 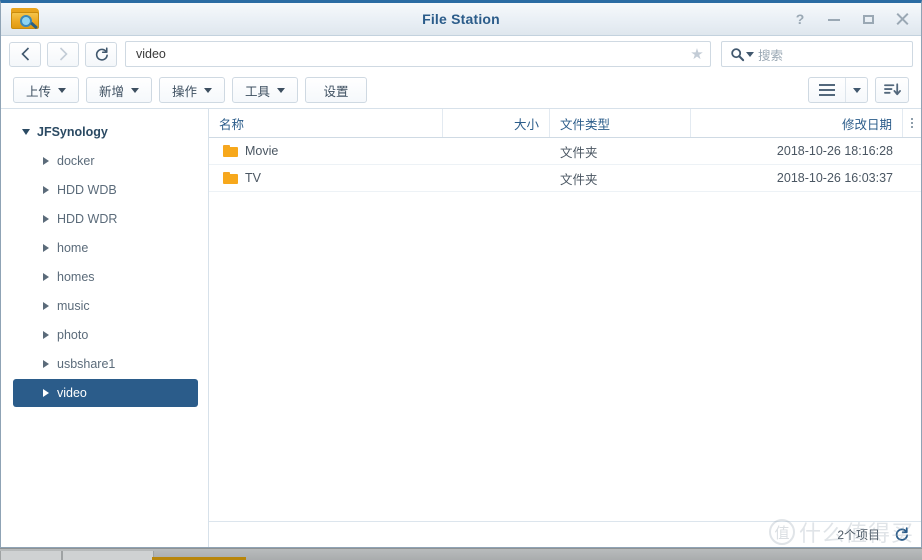 I want to click on chevron-left-icon, so click(x=24, y=54).